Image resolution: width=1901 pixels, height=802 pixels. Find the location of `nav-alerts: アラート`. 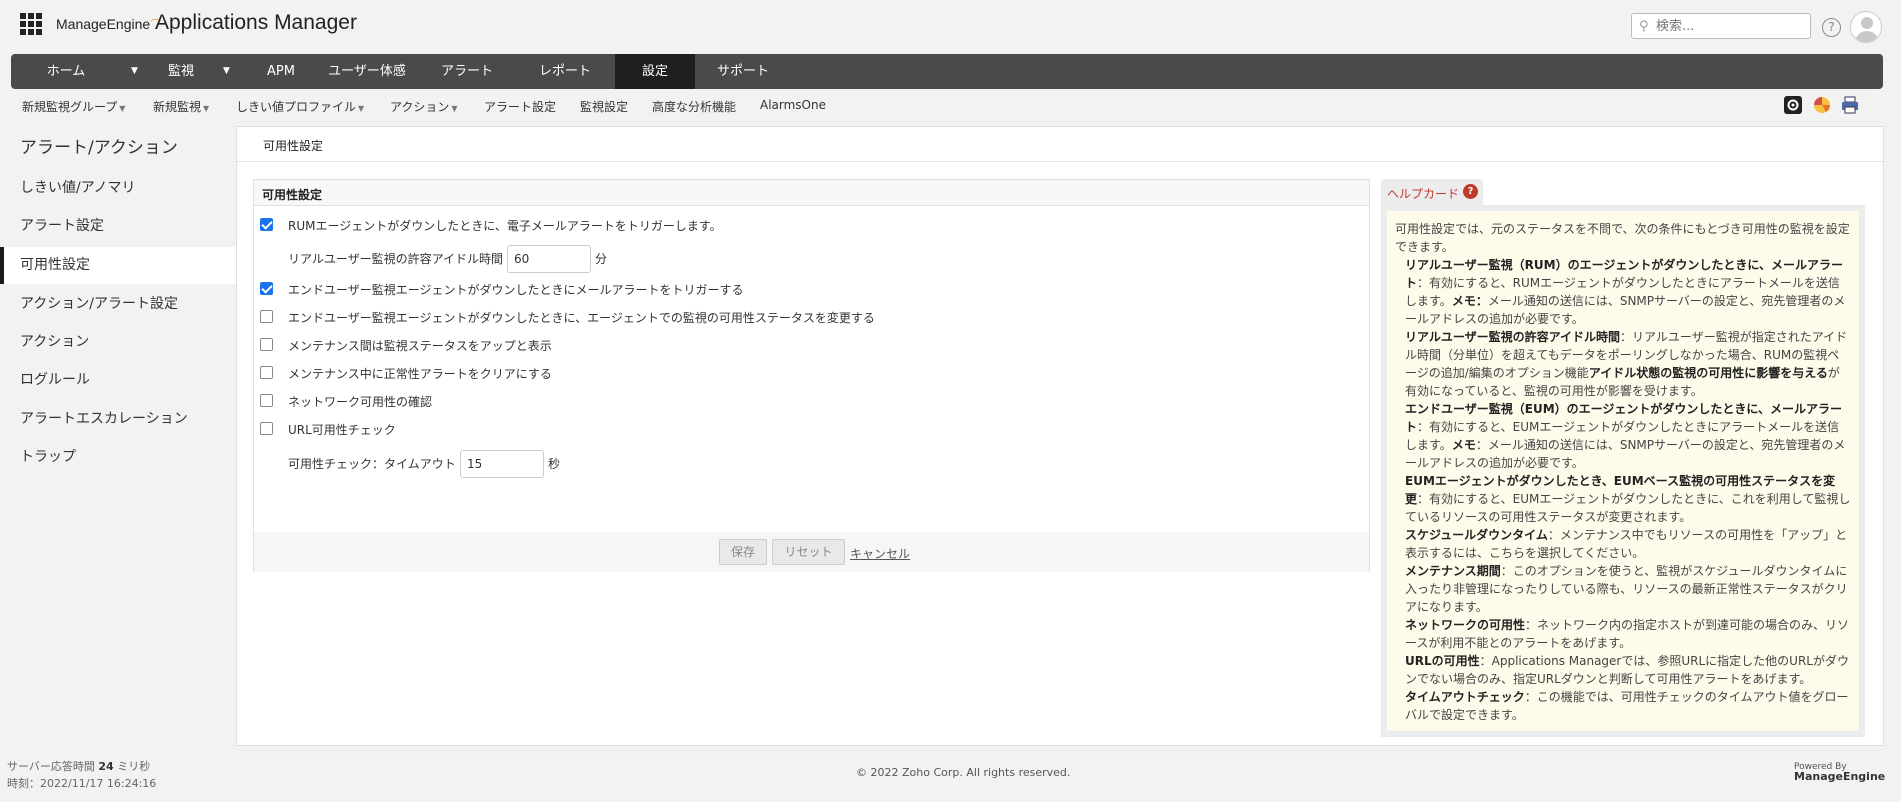

nav-alerts: アラート is located at coordinates (467, 71).